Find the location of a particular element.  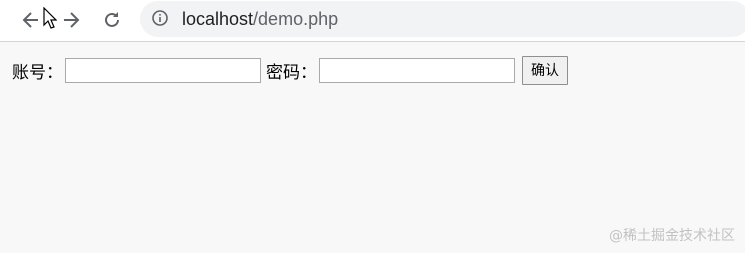

account-label: 账号： is located at coordinates (37, 72).